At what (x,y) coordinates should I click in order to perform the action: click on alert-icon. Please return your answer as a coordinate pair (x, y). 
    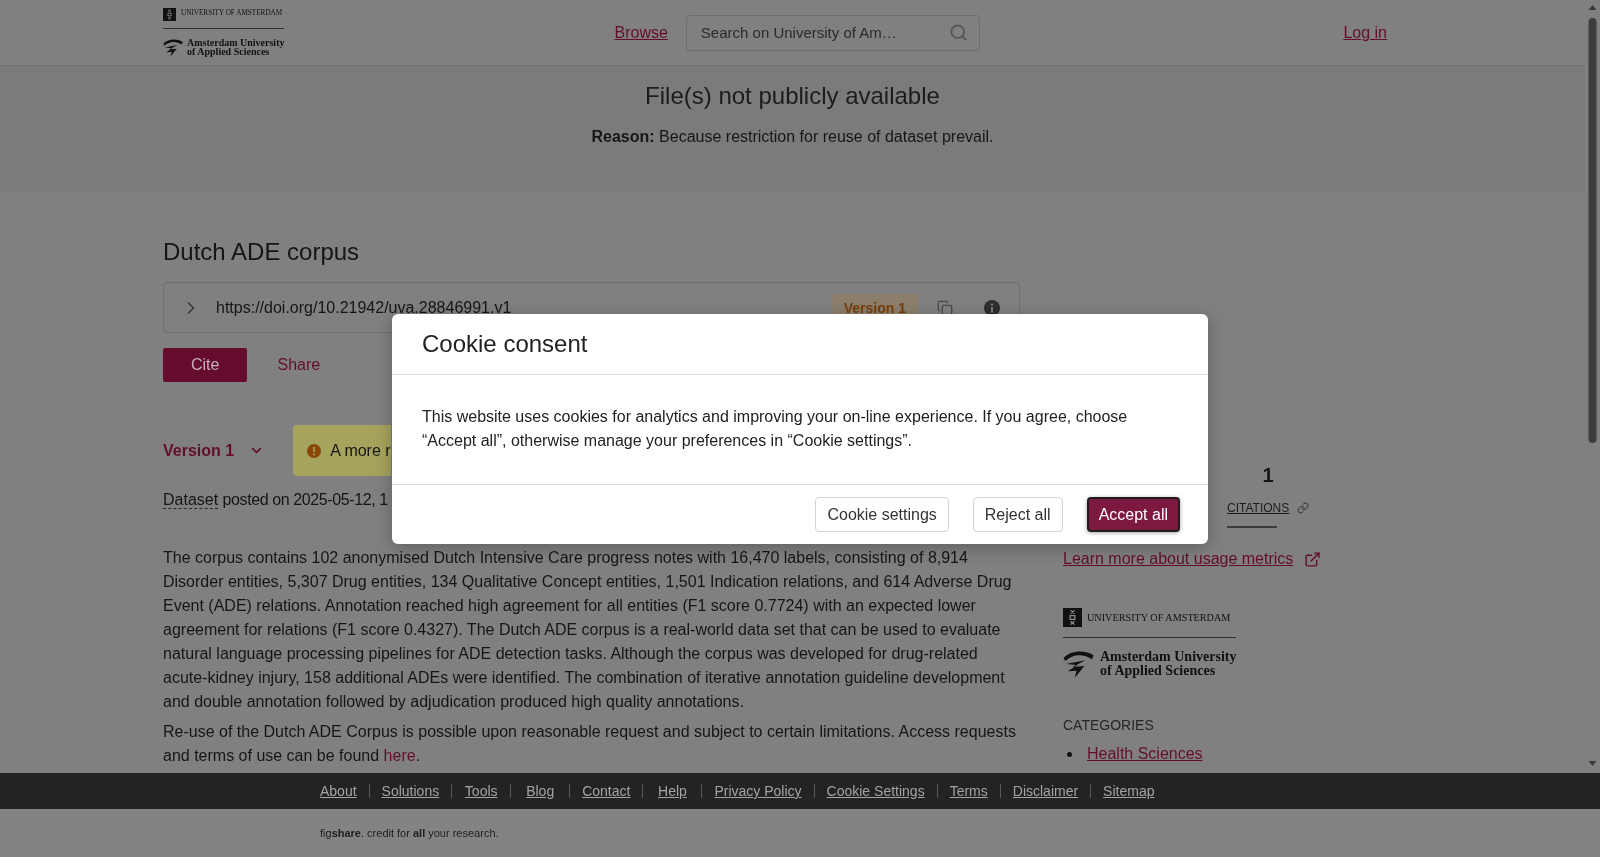
    Looking at the image, I should click on (314, 450).